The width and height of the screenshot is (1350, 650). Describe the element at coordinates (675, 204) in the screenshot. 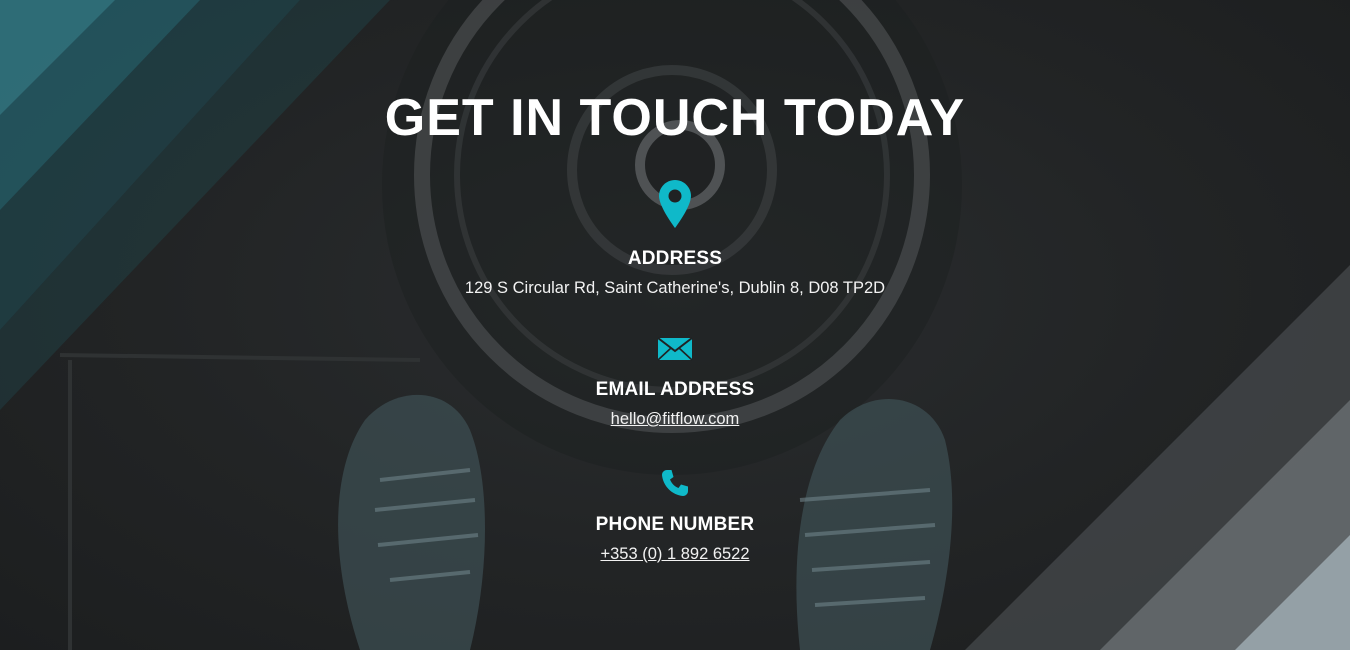

I see `map-pin-icon` at that location.